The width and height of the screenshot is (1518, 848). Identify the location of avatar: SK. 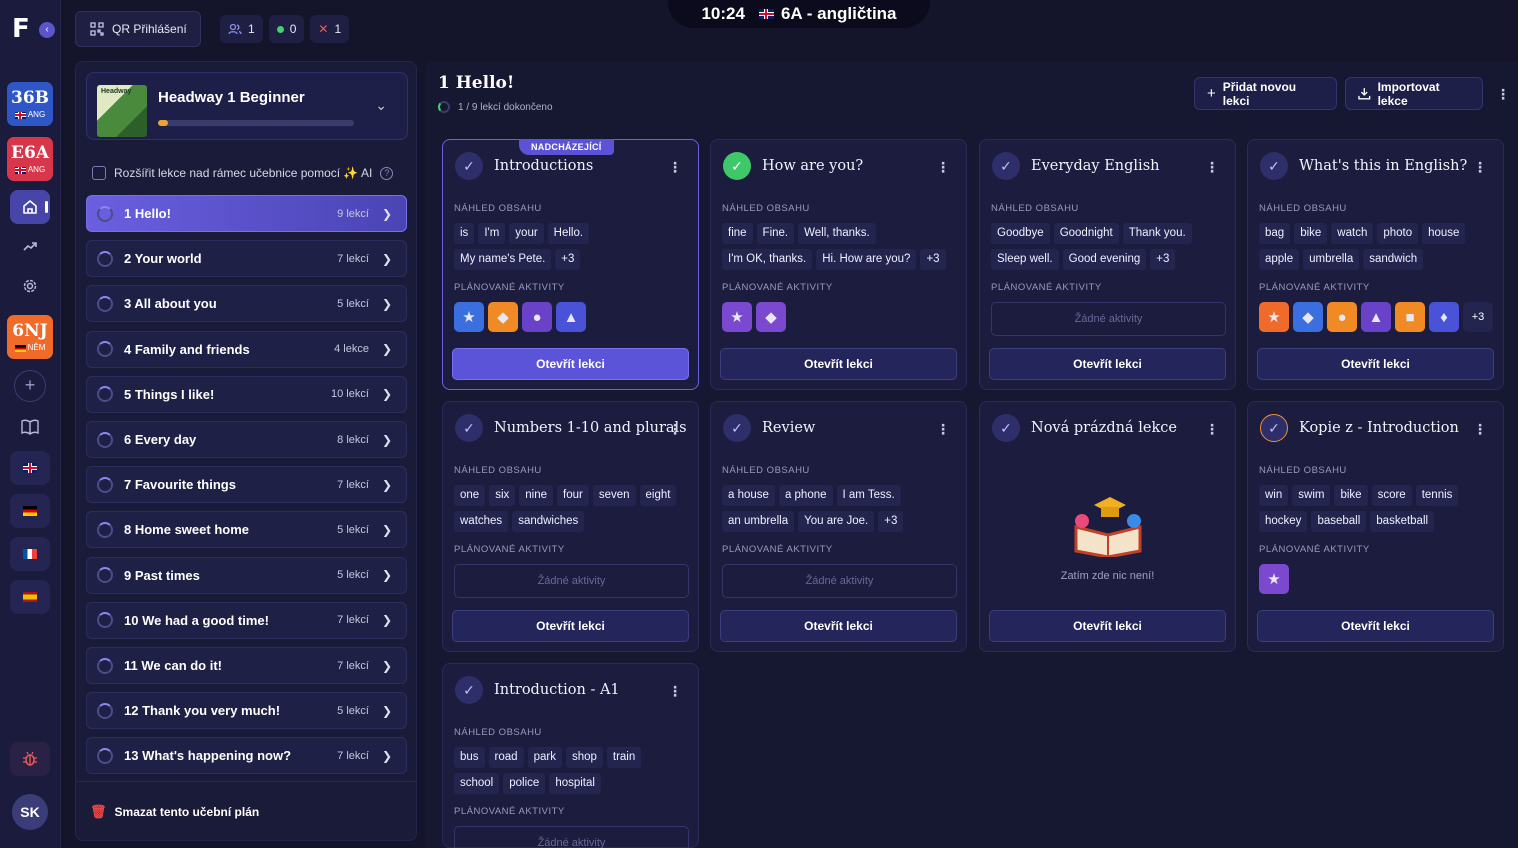
(30, 812).